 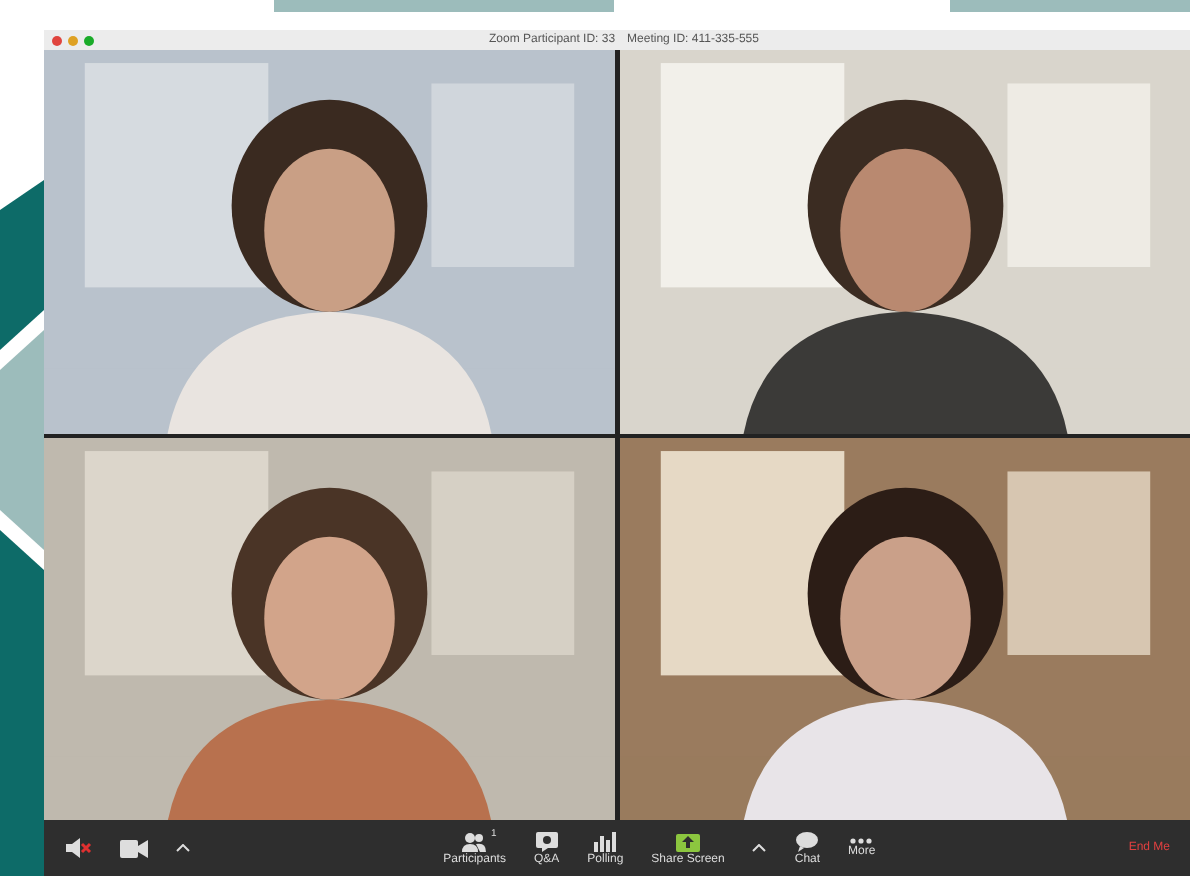 I want to click on video-camera-icon, so click(x=134, y=848).